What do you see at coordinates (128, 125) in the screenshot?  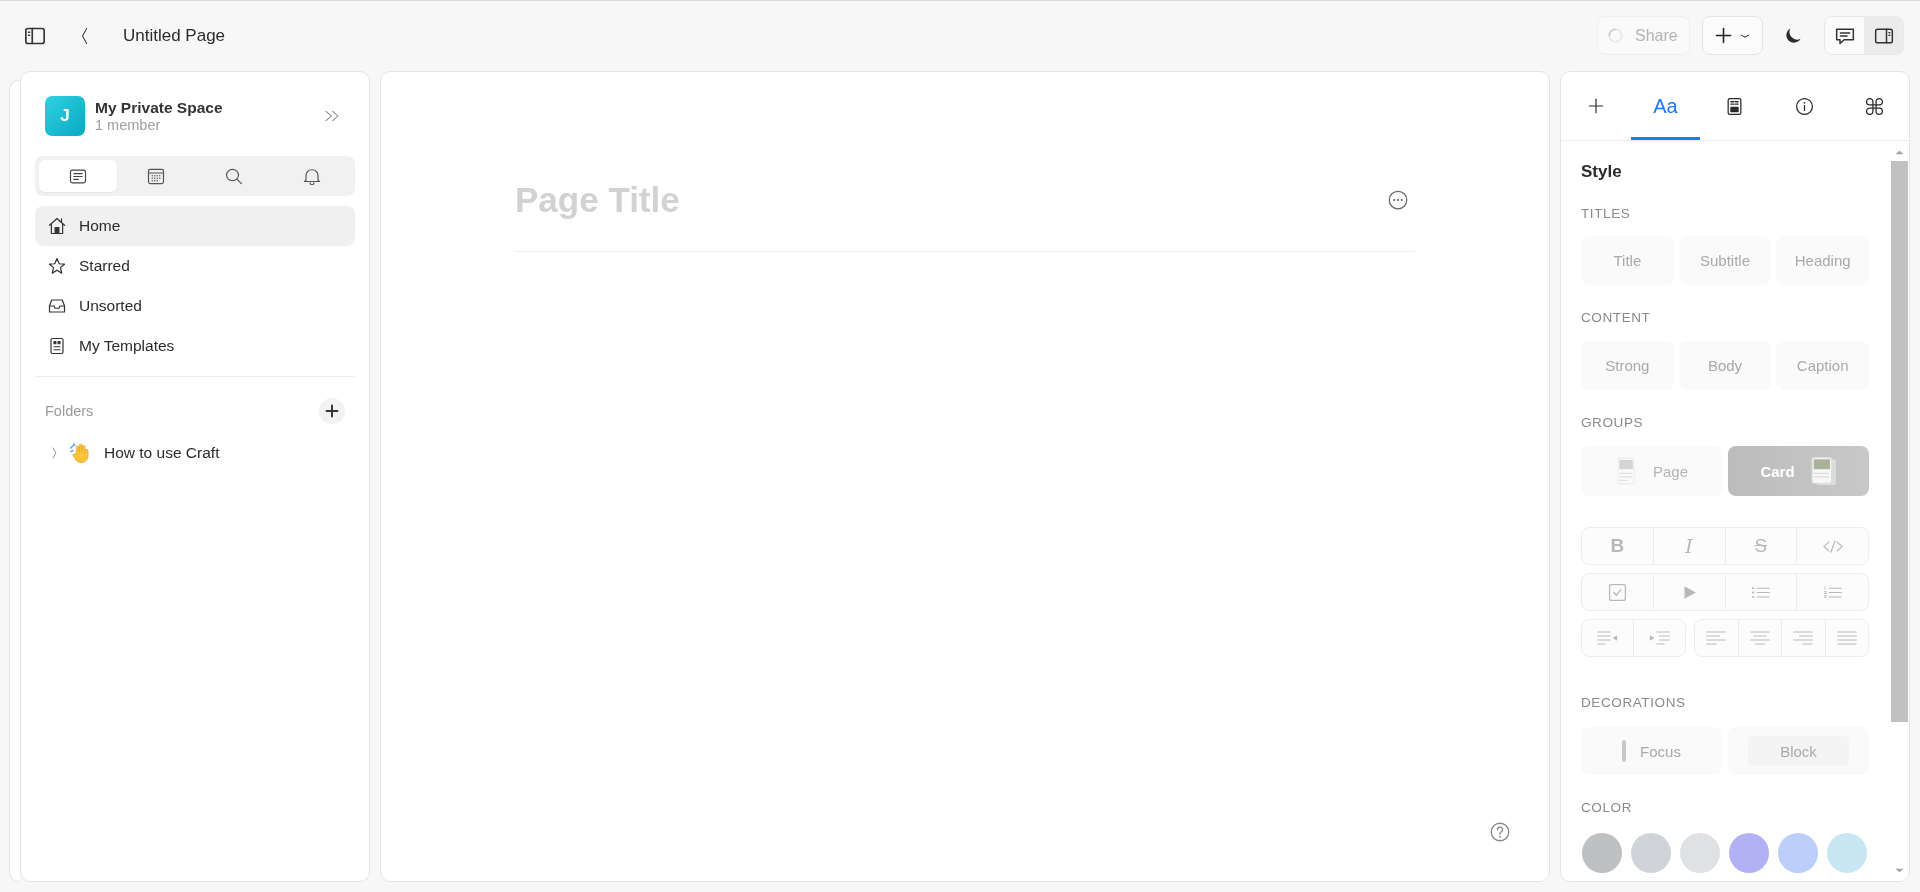 I see `member-count: 1 member` at bounding box center [128, 125].